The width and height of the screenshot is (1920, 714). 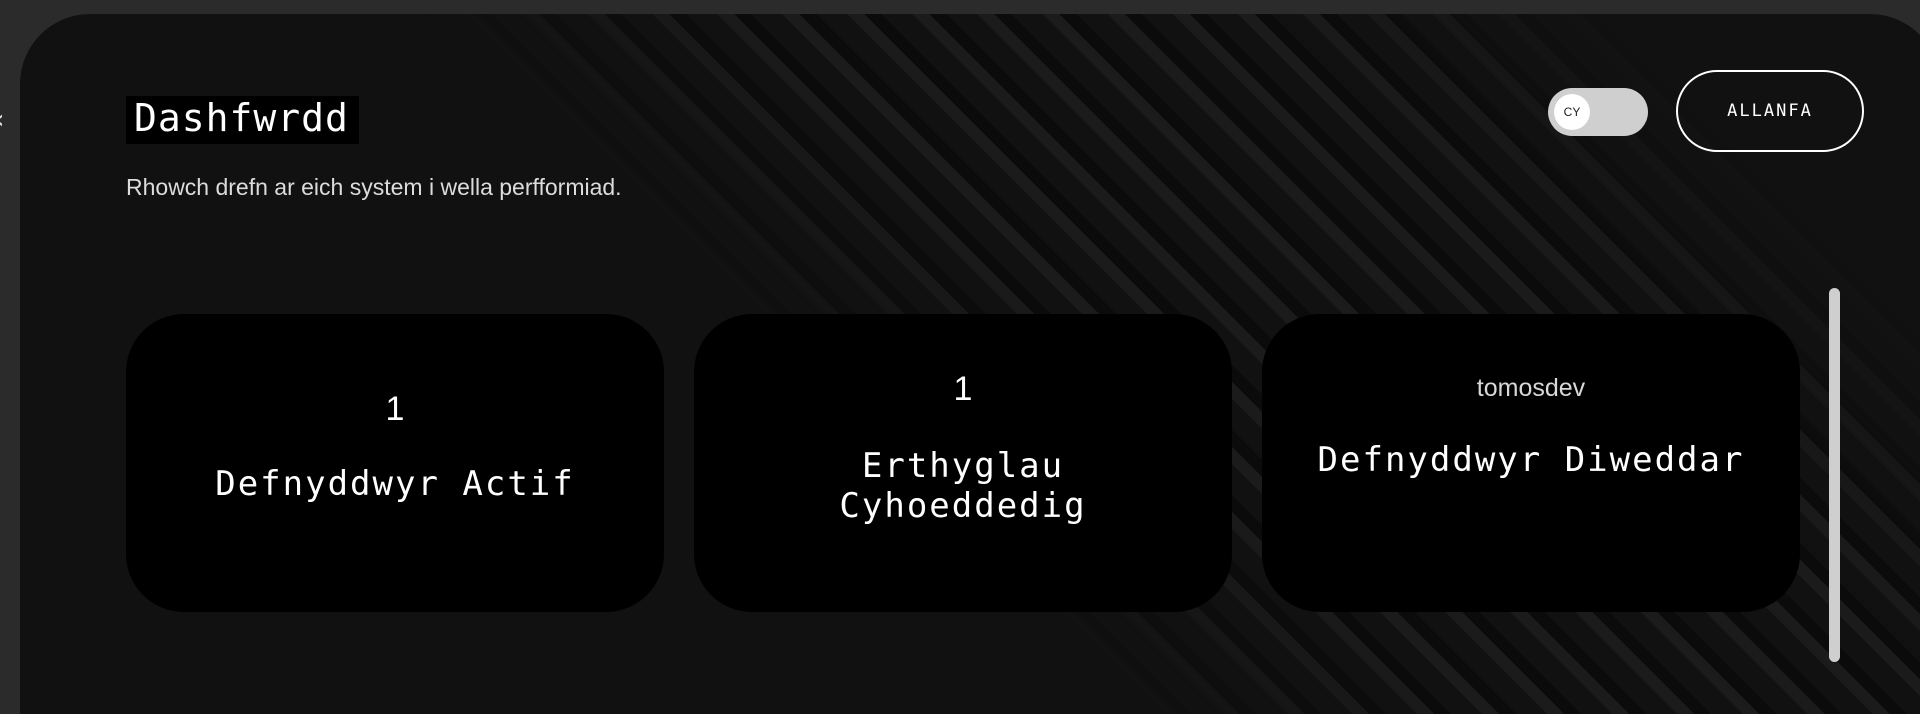 What do you see at coordinates (1531, 460) in the screenshot?
I see `stat-label: Defnyddwyr Diweddar` at bounding box center [1531, 460].